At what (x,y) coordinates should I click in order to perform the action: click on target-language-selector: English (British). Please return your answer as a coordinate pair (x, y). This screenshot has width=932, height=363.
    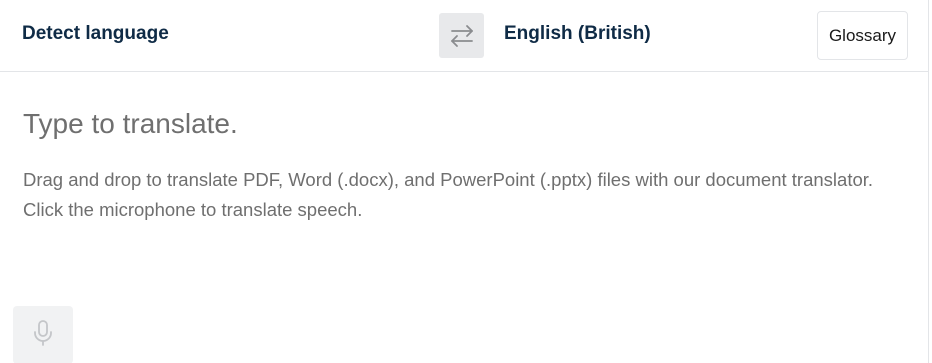
    Looking at the image, I should click on (577, 34).